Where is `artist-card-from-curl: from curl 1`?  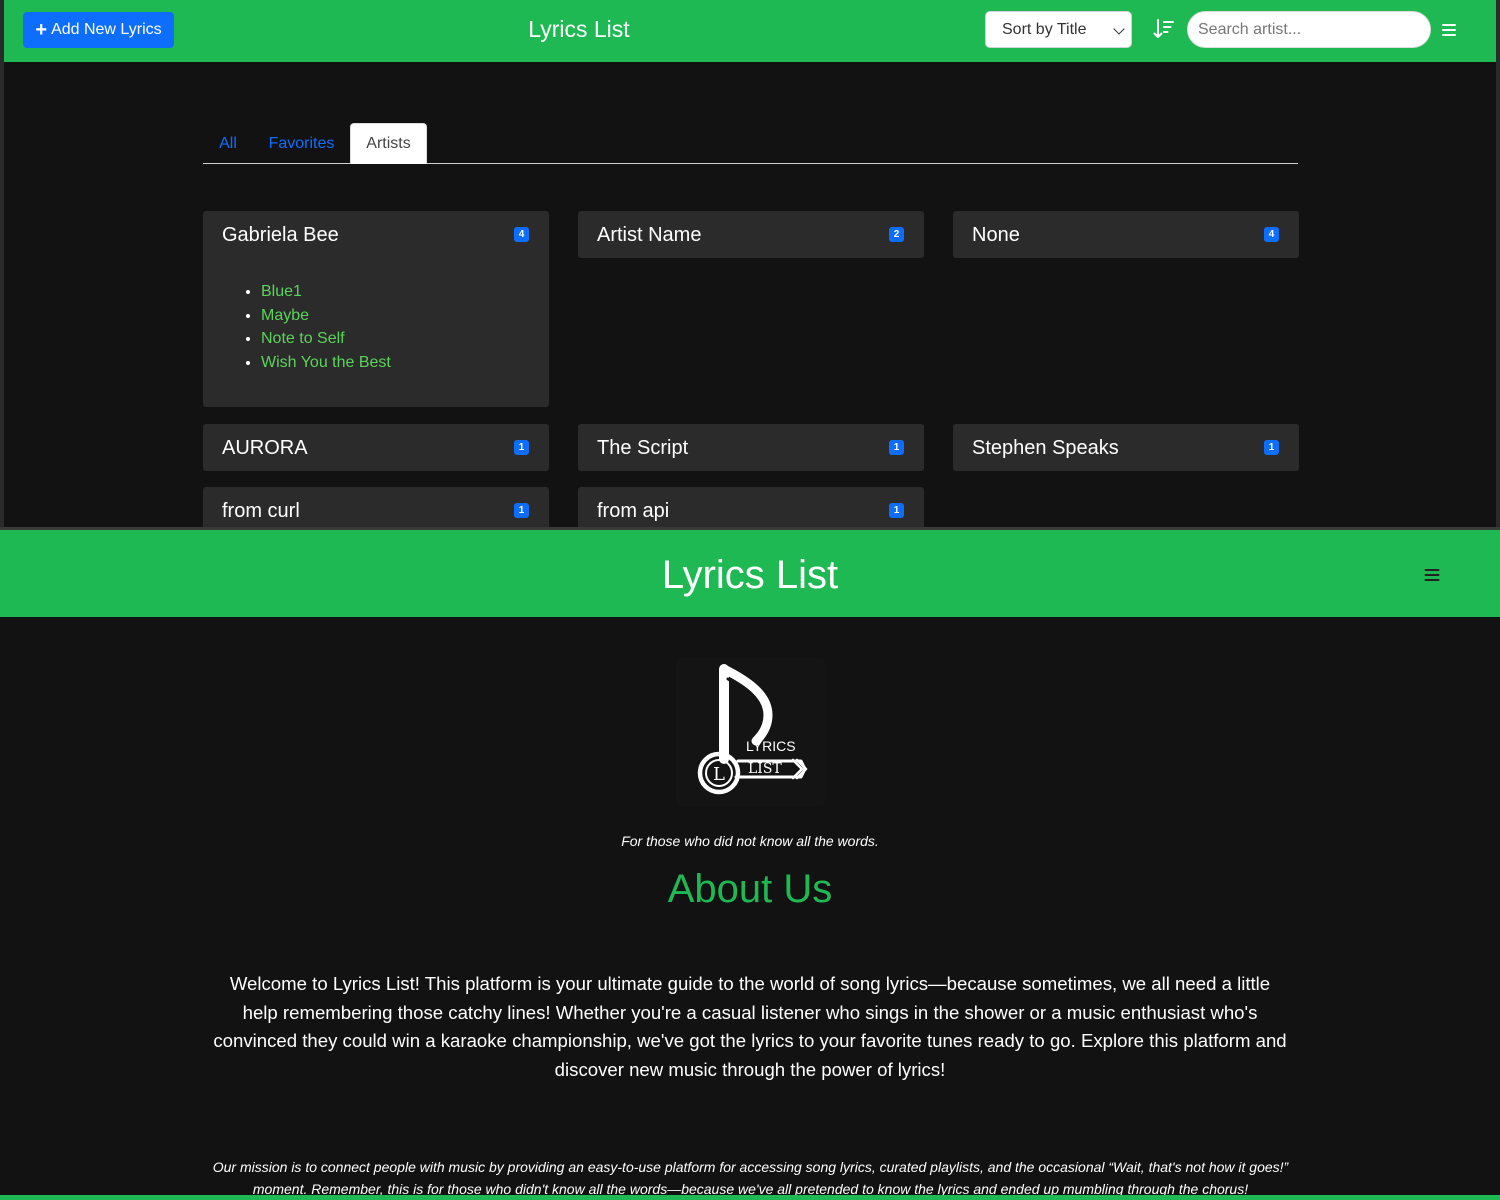
artist-card-from-curl: from curl 1 is located at coordinates (376, 507).